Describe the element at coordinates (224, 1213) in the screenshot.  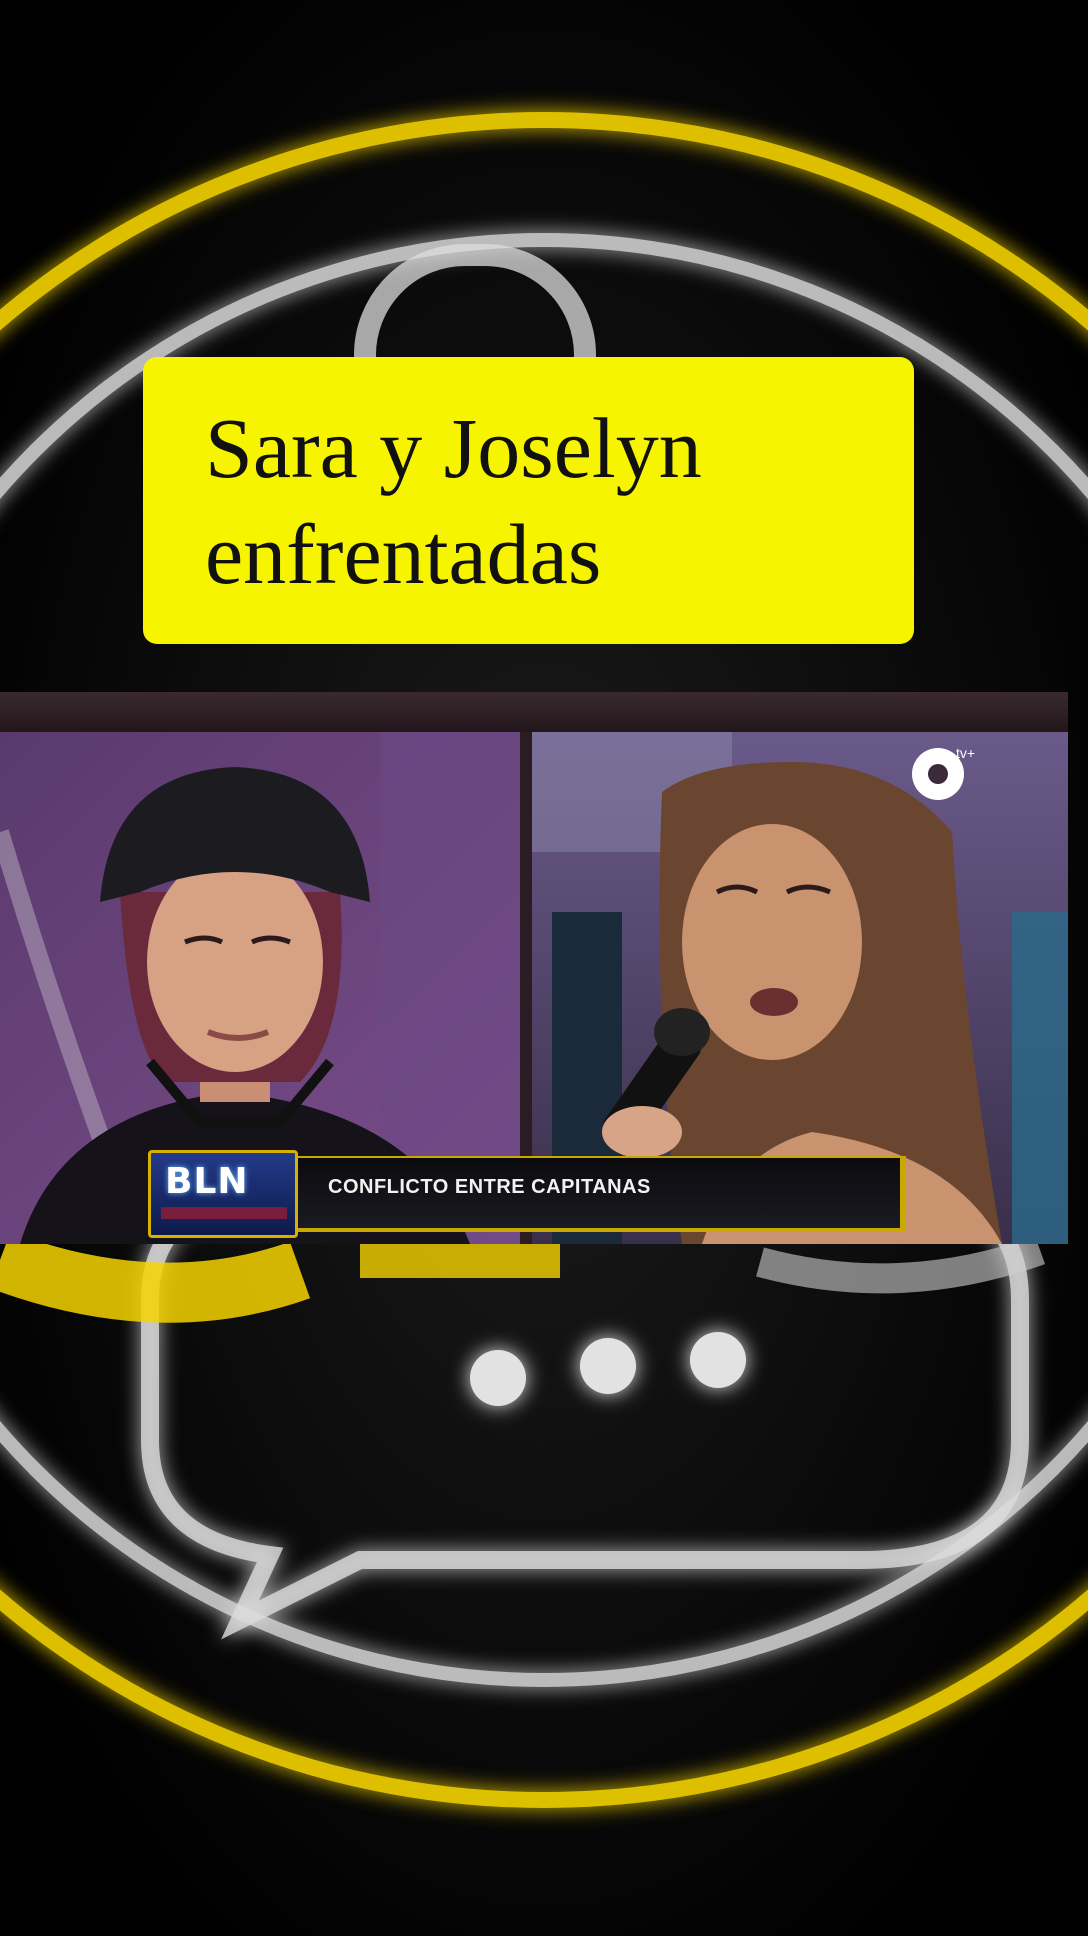
I see `show-logo-subbar` at that location.